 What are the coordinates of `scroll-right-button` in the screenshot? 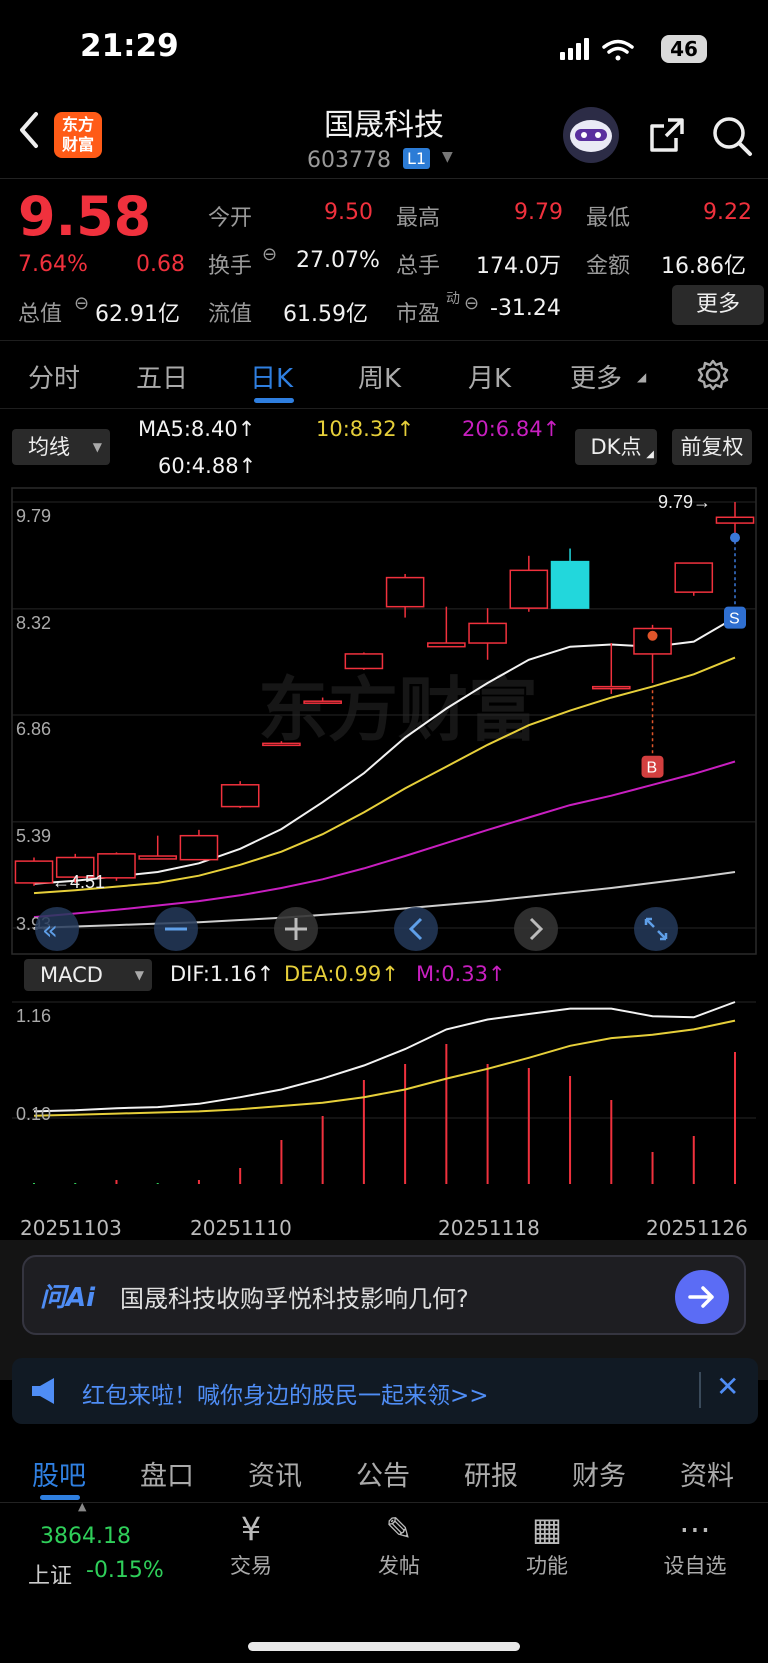 It's located at (536, 929).